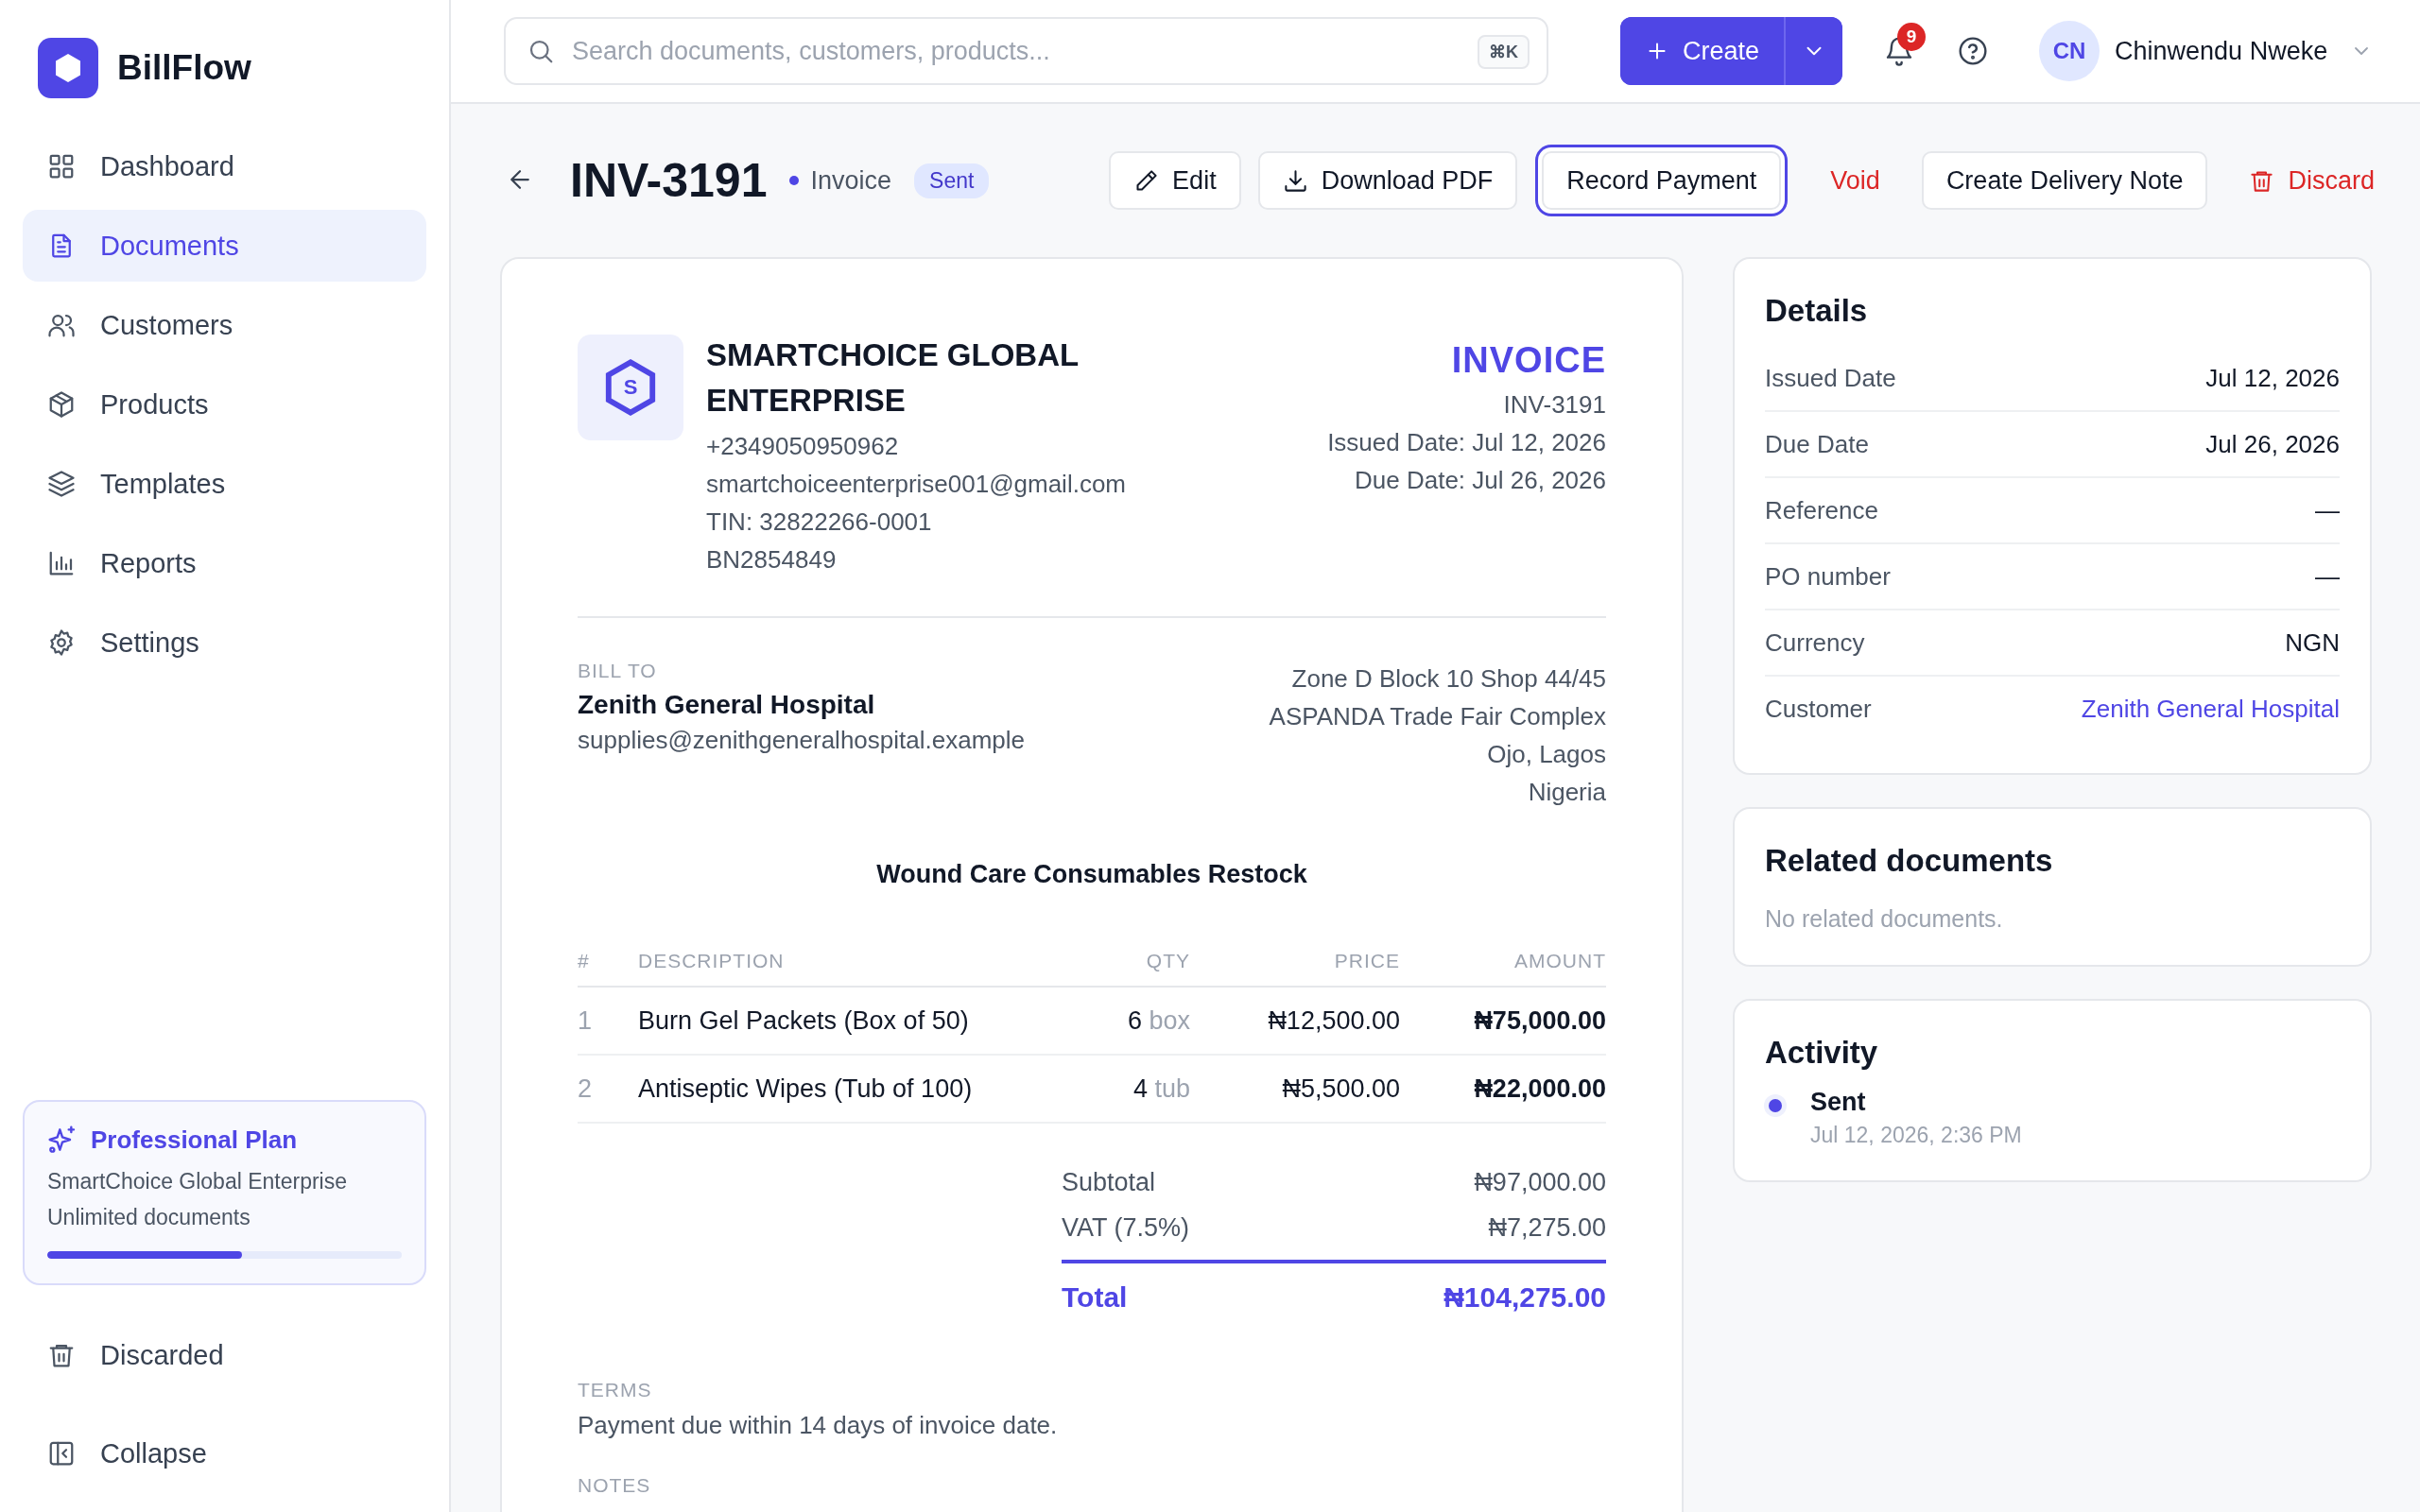 The width and height of the screenshot is (2420, 1512). Describe the element at coordinates (1554, 405) in the screenshot. I see `invoice-meta: INV-3191` at that location.